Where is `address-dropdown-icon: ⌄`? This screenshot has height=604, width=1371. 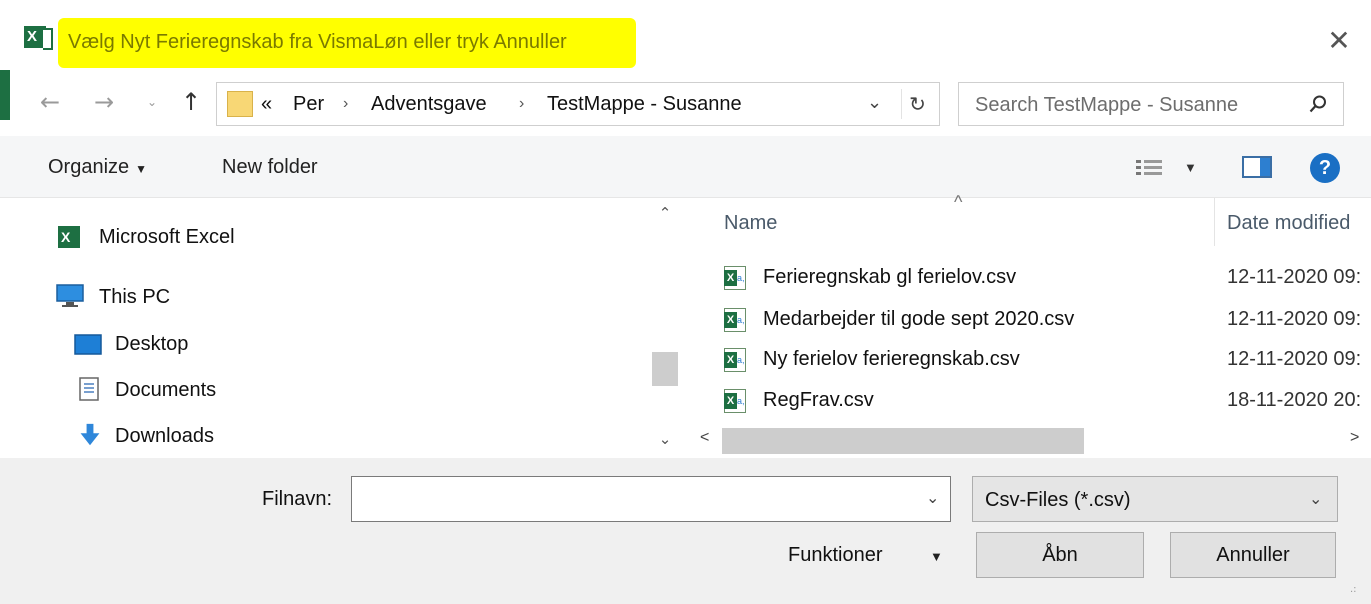 address-dropdown-icon: ⌄ is located at coordinates (874, 102).